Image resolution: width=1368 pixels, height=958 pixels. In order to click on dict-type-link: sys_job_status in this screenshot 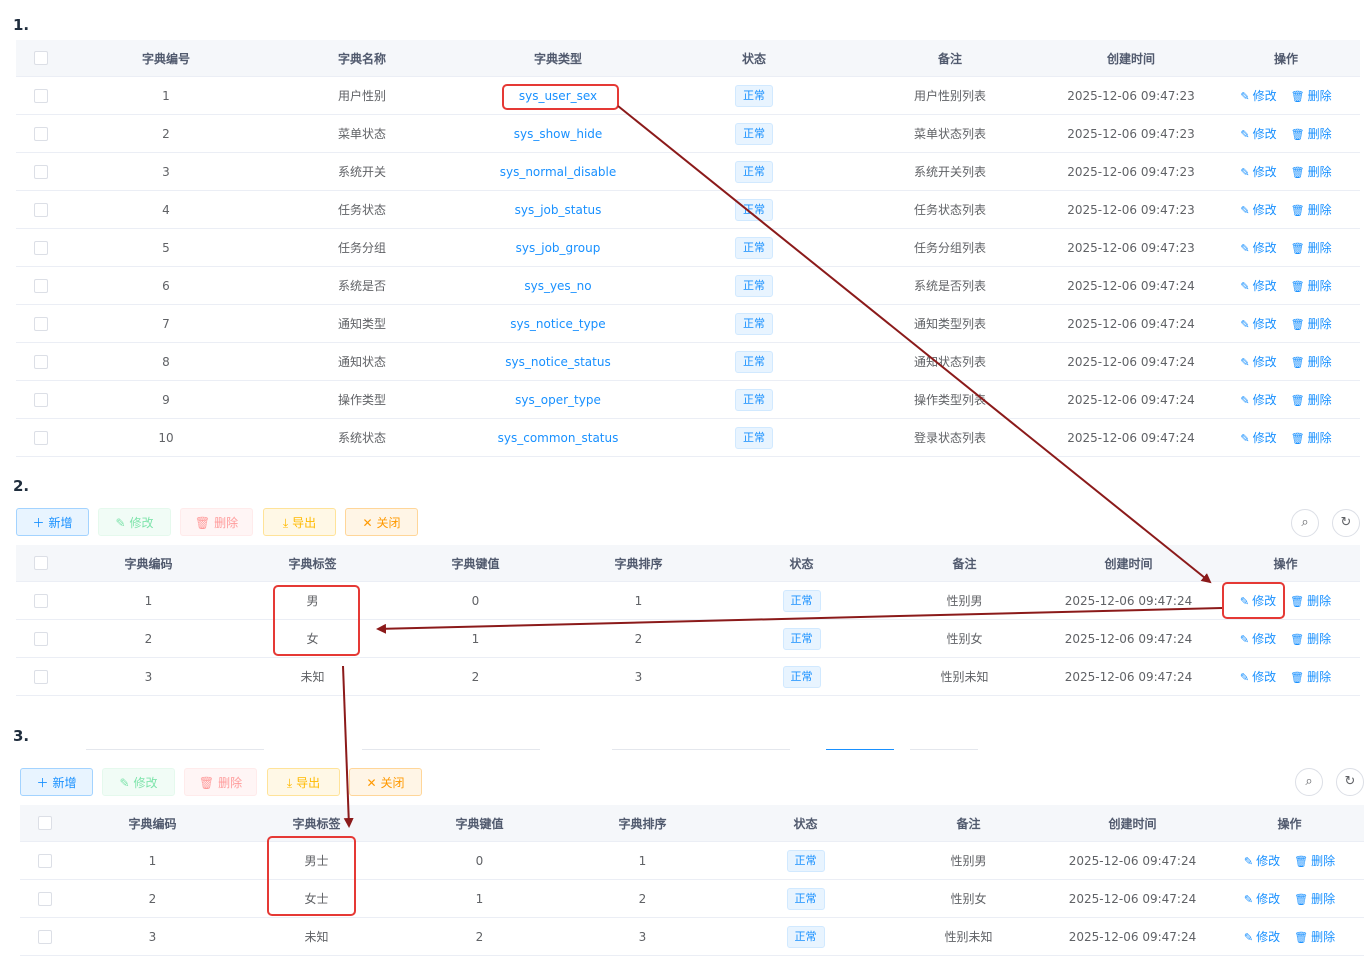, I will do `click(558, 210)`.